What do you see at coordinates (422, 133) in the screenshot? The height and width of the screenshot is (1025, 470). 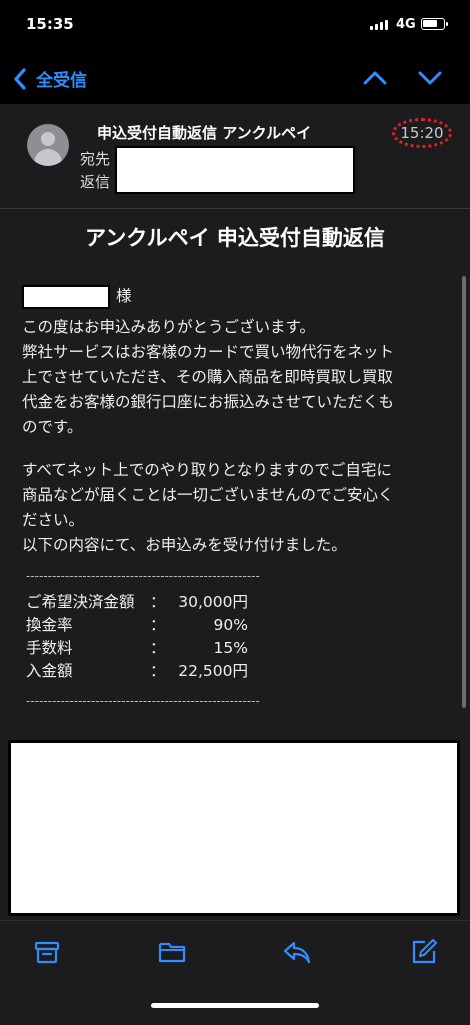 I see `mail-time: 15:20` at bounding box center [422, 133].